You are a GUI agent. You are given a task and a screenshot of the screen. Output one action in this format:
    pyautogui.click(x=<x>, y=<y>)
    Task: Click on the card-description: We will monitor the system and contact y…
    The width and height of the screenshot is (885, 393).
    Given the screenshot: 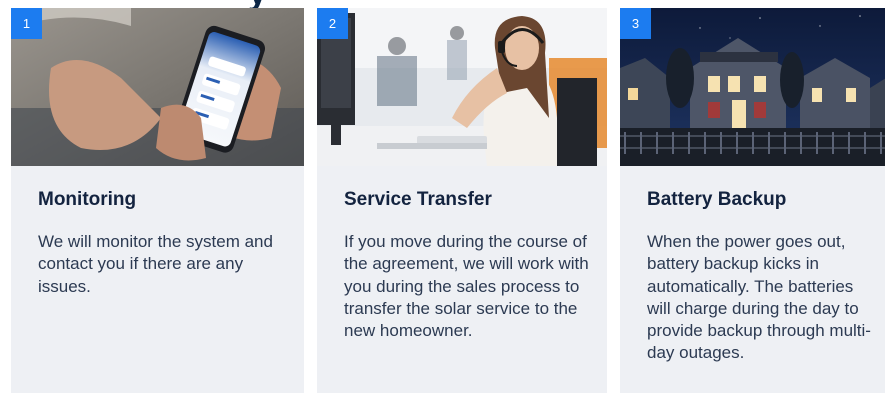 What is the action you would take?
    pyautogui.click(x=155, y=264)
    